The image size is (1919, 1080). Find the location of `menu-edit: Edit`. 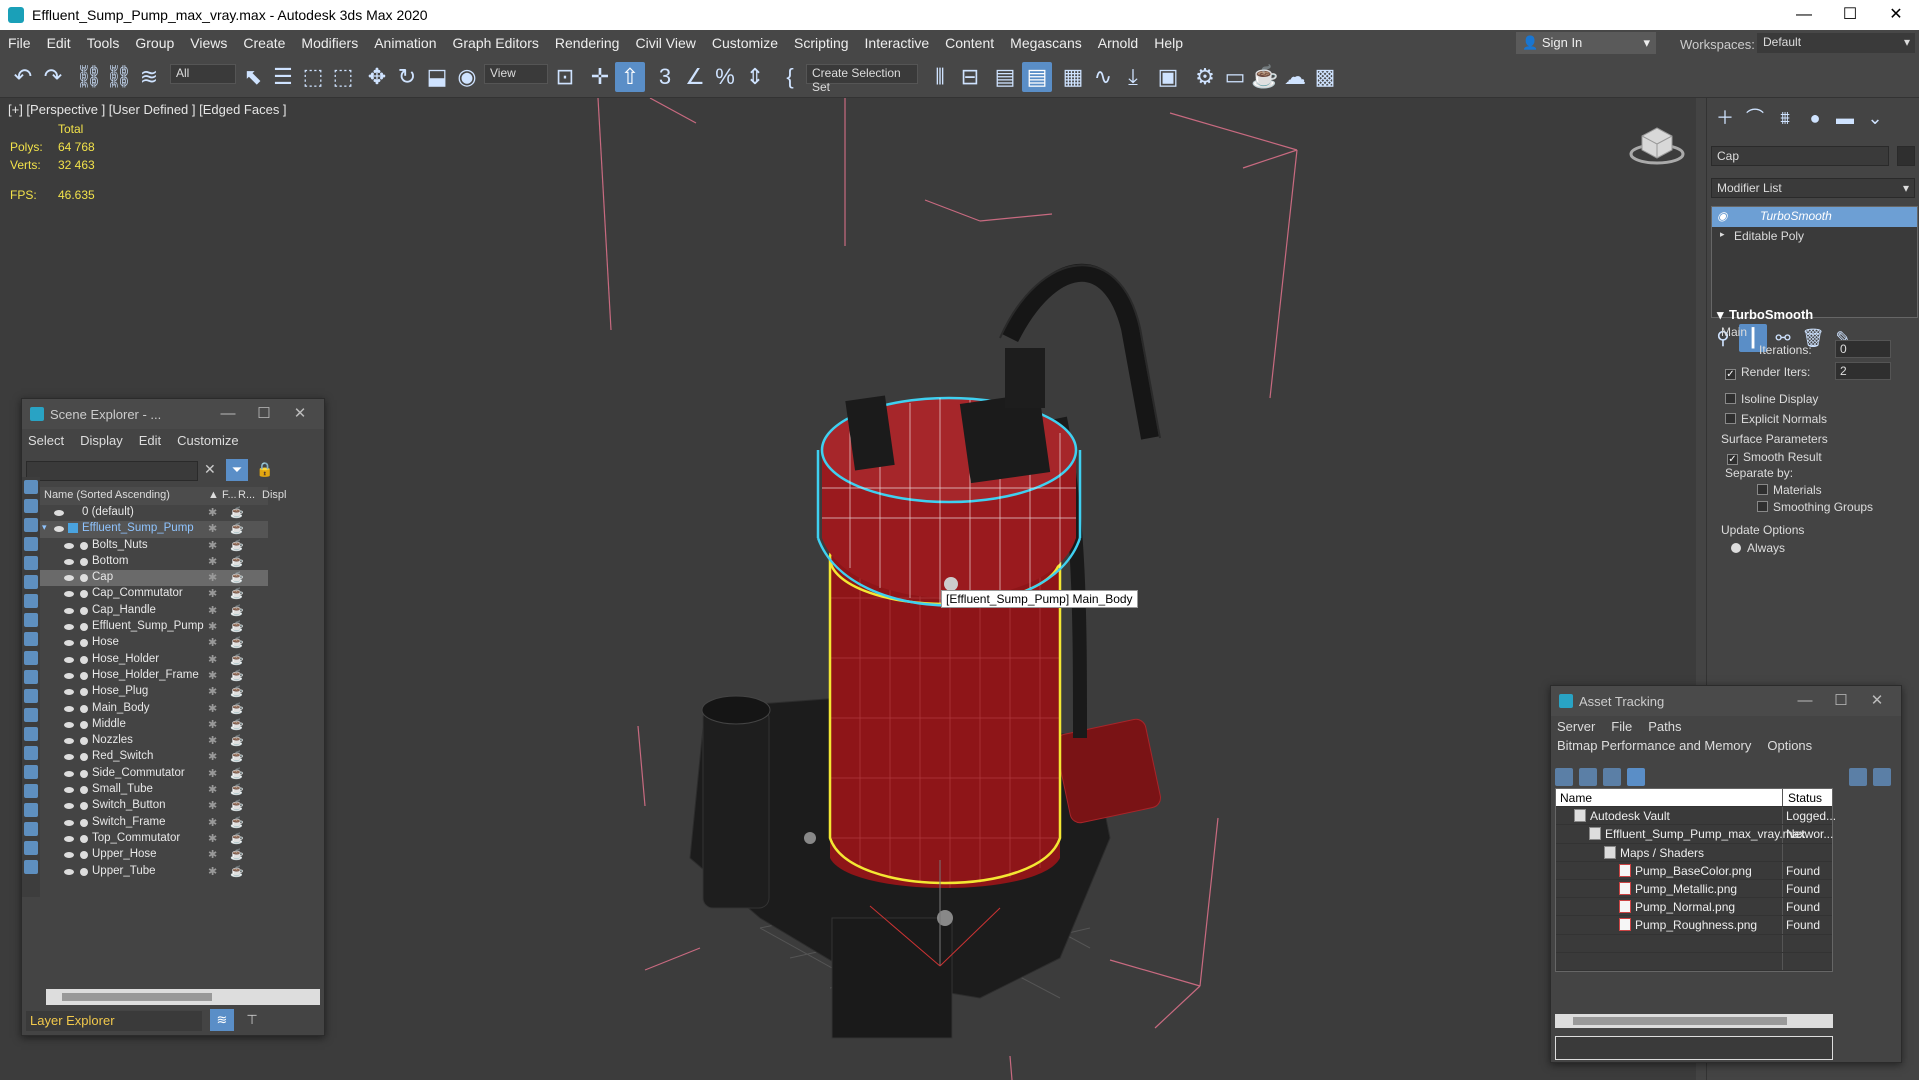

menu-edit: Edit is located at coordinates (150, 440).